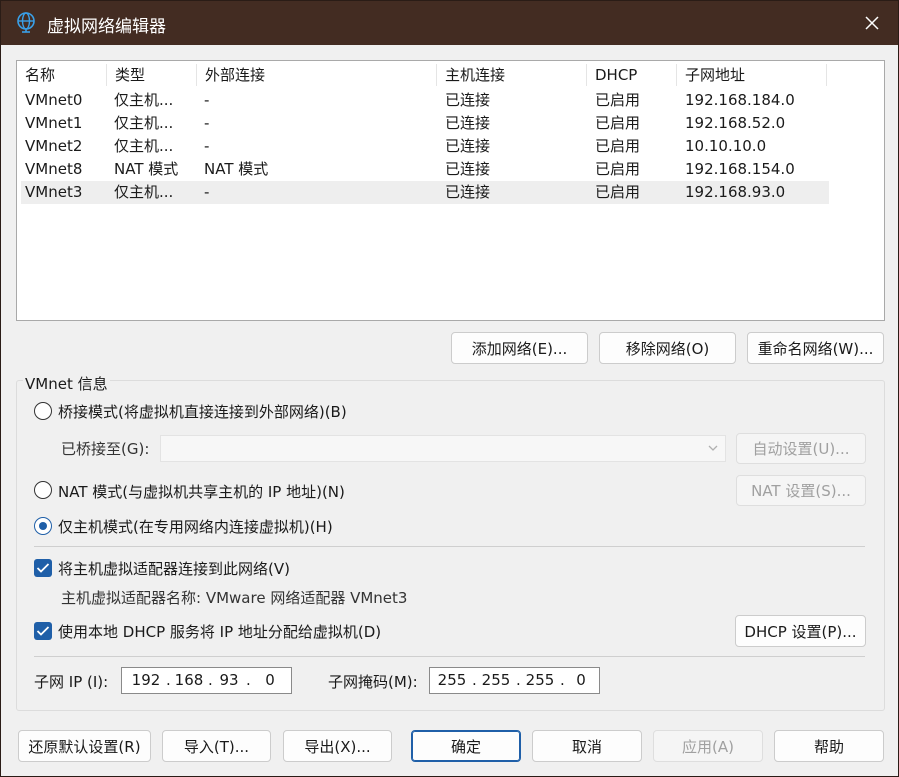  I want to click on cell-subnet: 192.168.184.0, so click(740, 100).